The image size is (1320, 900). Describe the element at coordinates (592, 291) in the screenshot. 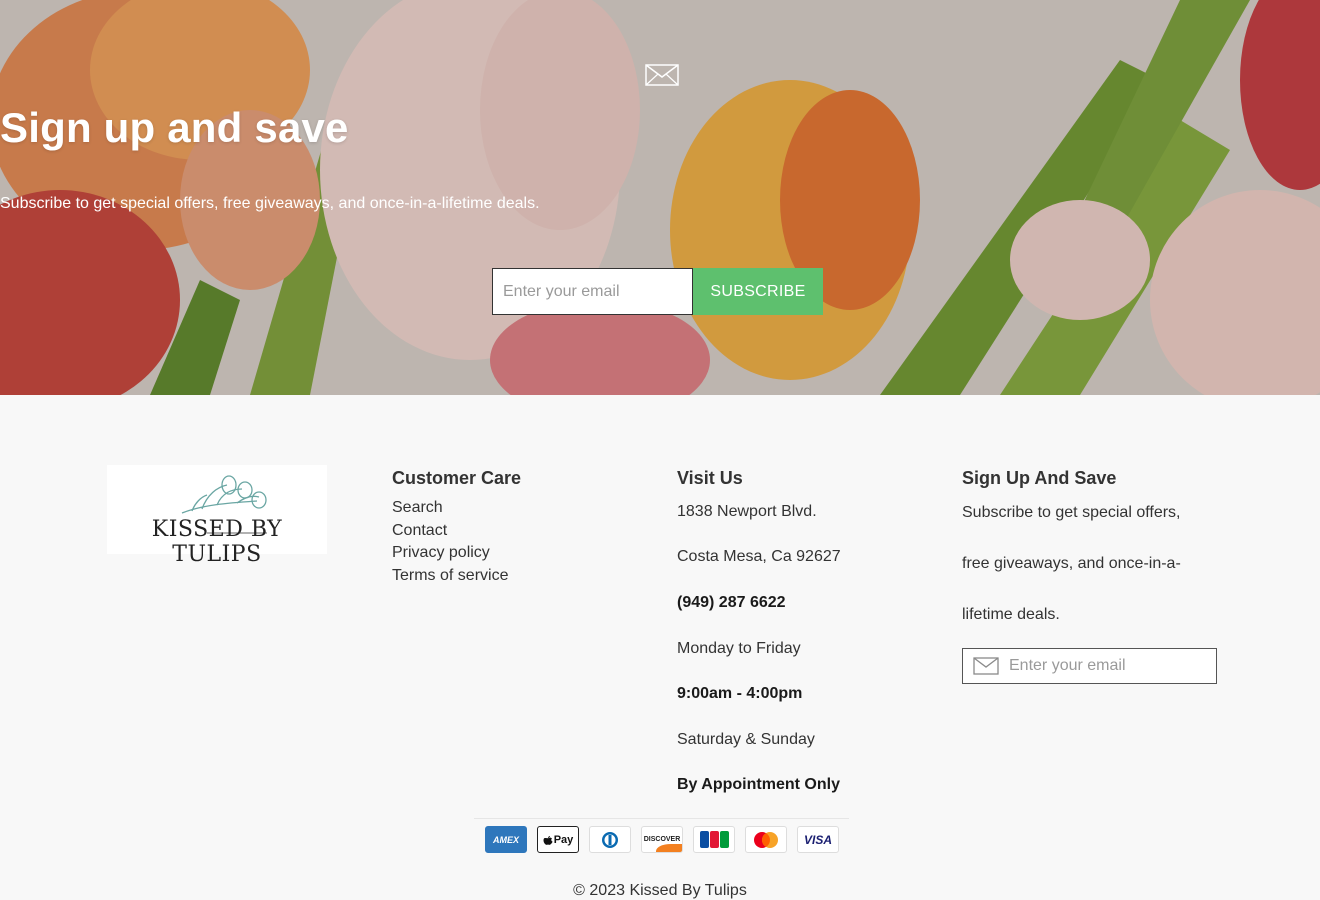

I see `hero-email-input` at that location.